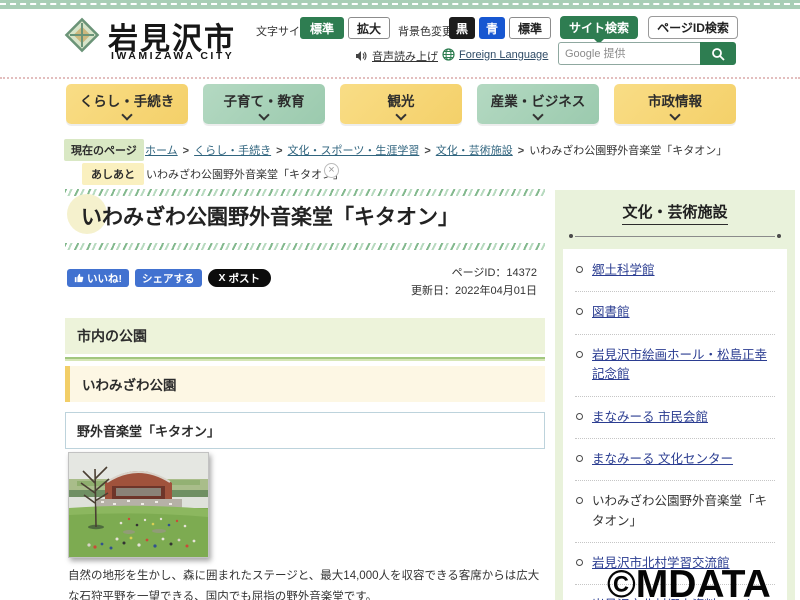  Describe the element at coordinates (448, 54) in the screenshot. I see `globe-icon` at that location.